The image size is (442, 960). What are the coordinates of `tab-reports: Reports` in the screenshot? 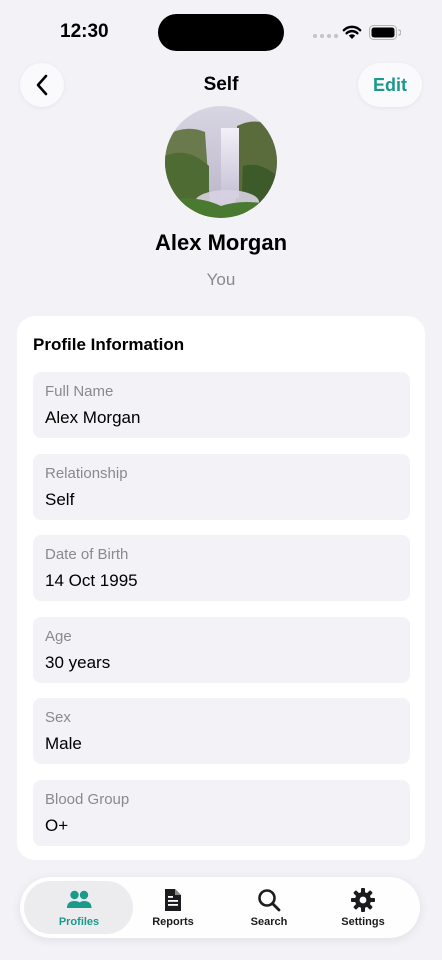 It's located at (173, 907).